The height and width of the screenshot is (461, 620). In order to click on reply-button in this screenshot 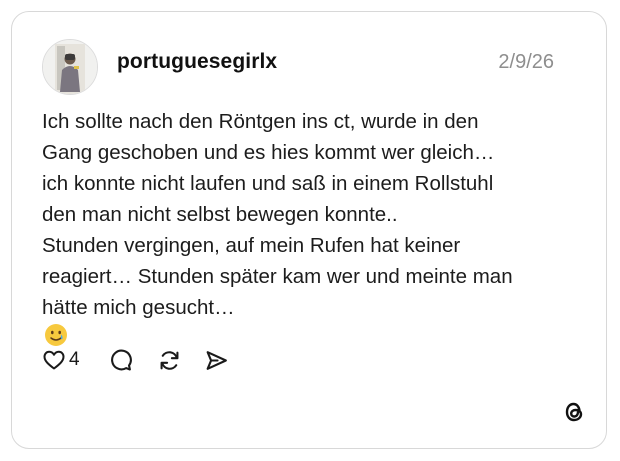, I will do `click(120, 360)`.